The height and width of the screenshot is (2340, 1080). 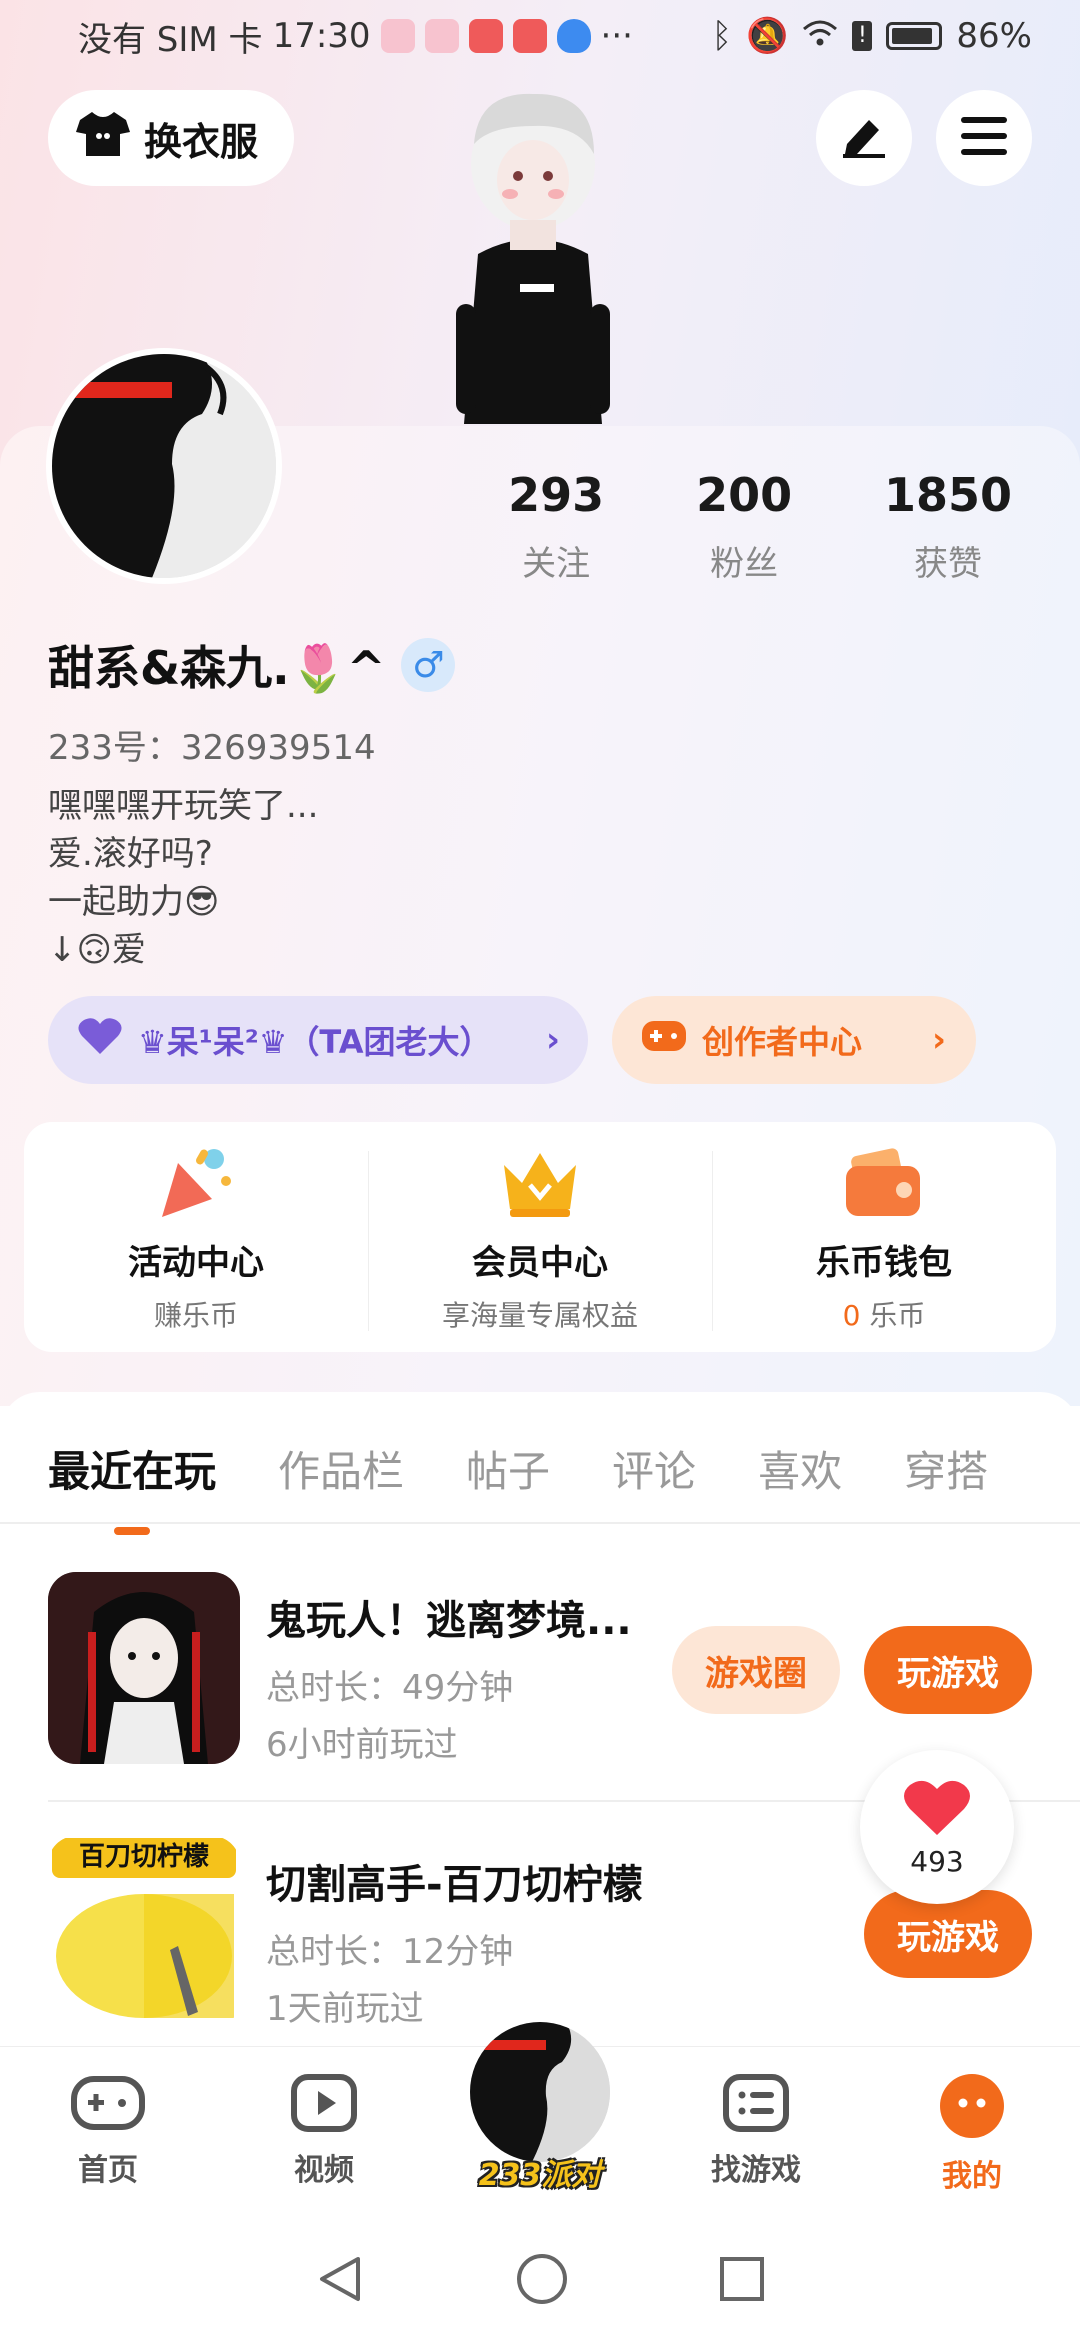 I want to click on profile-nickname: 甜系&森九.🌷^ ♂, so click(x=252, y=665).